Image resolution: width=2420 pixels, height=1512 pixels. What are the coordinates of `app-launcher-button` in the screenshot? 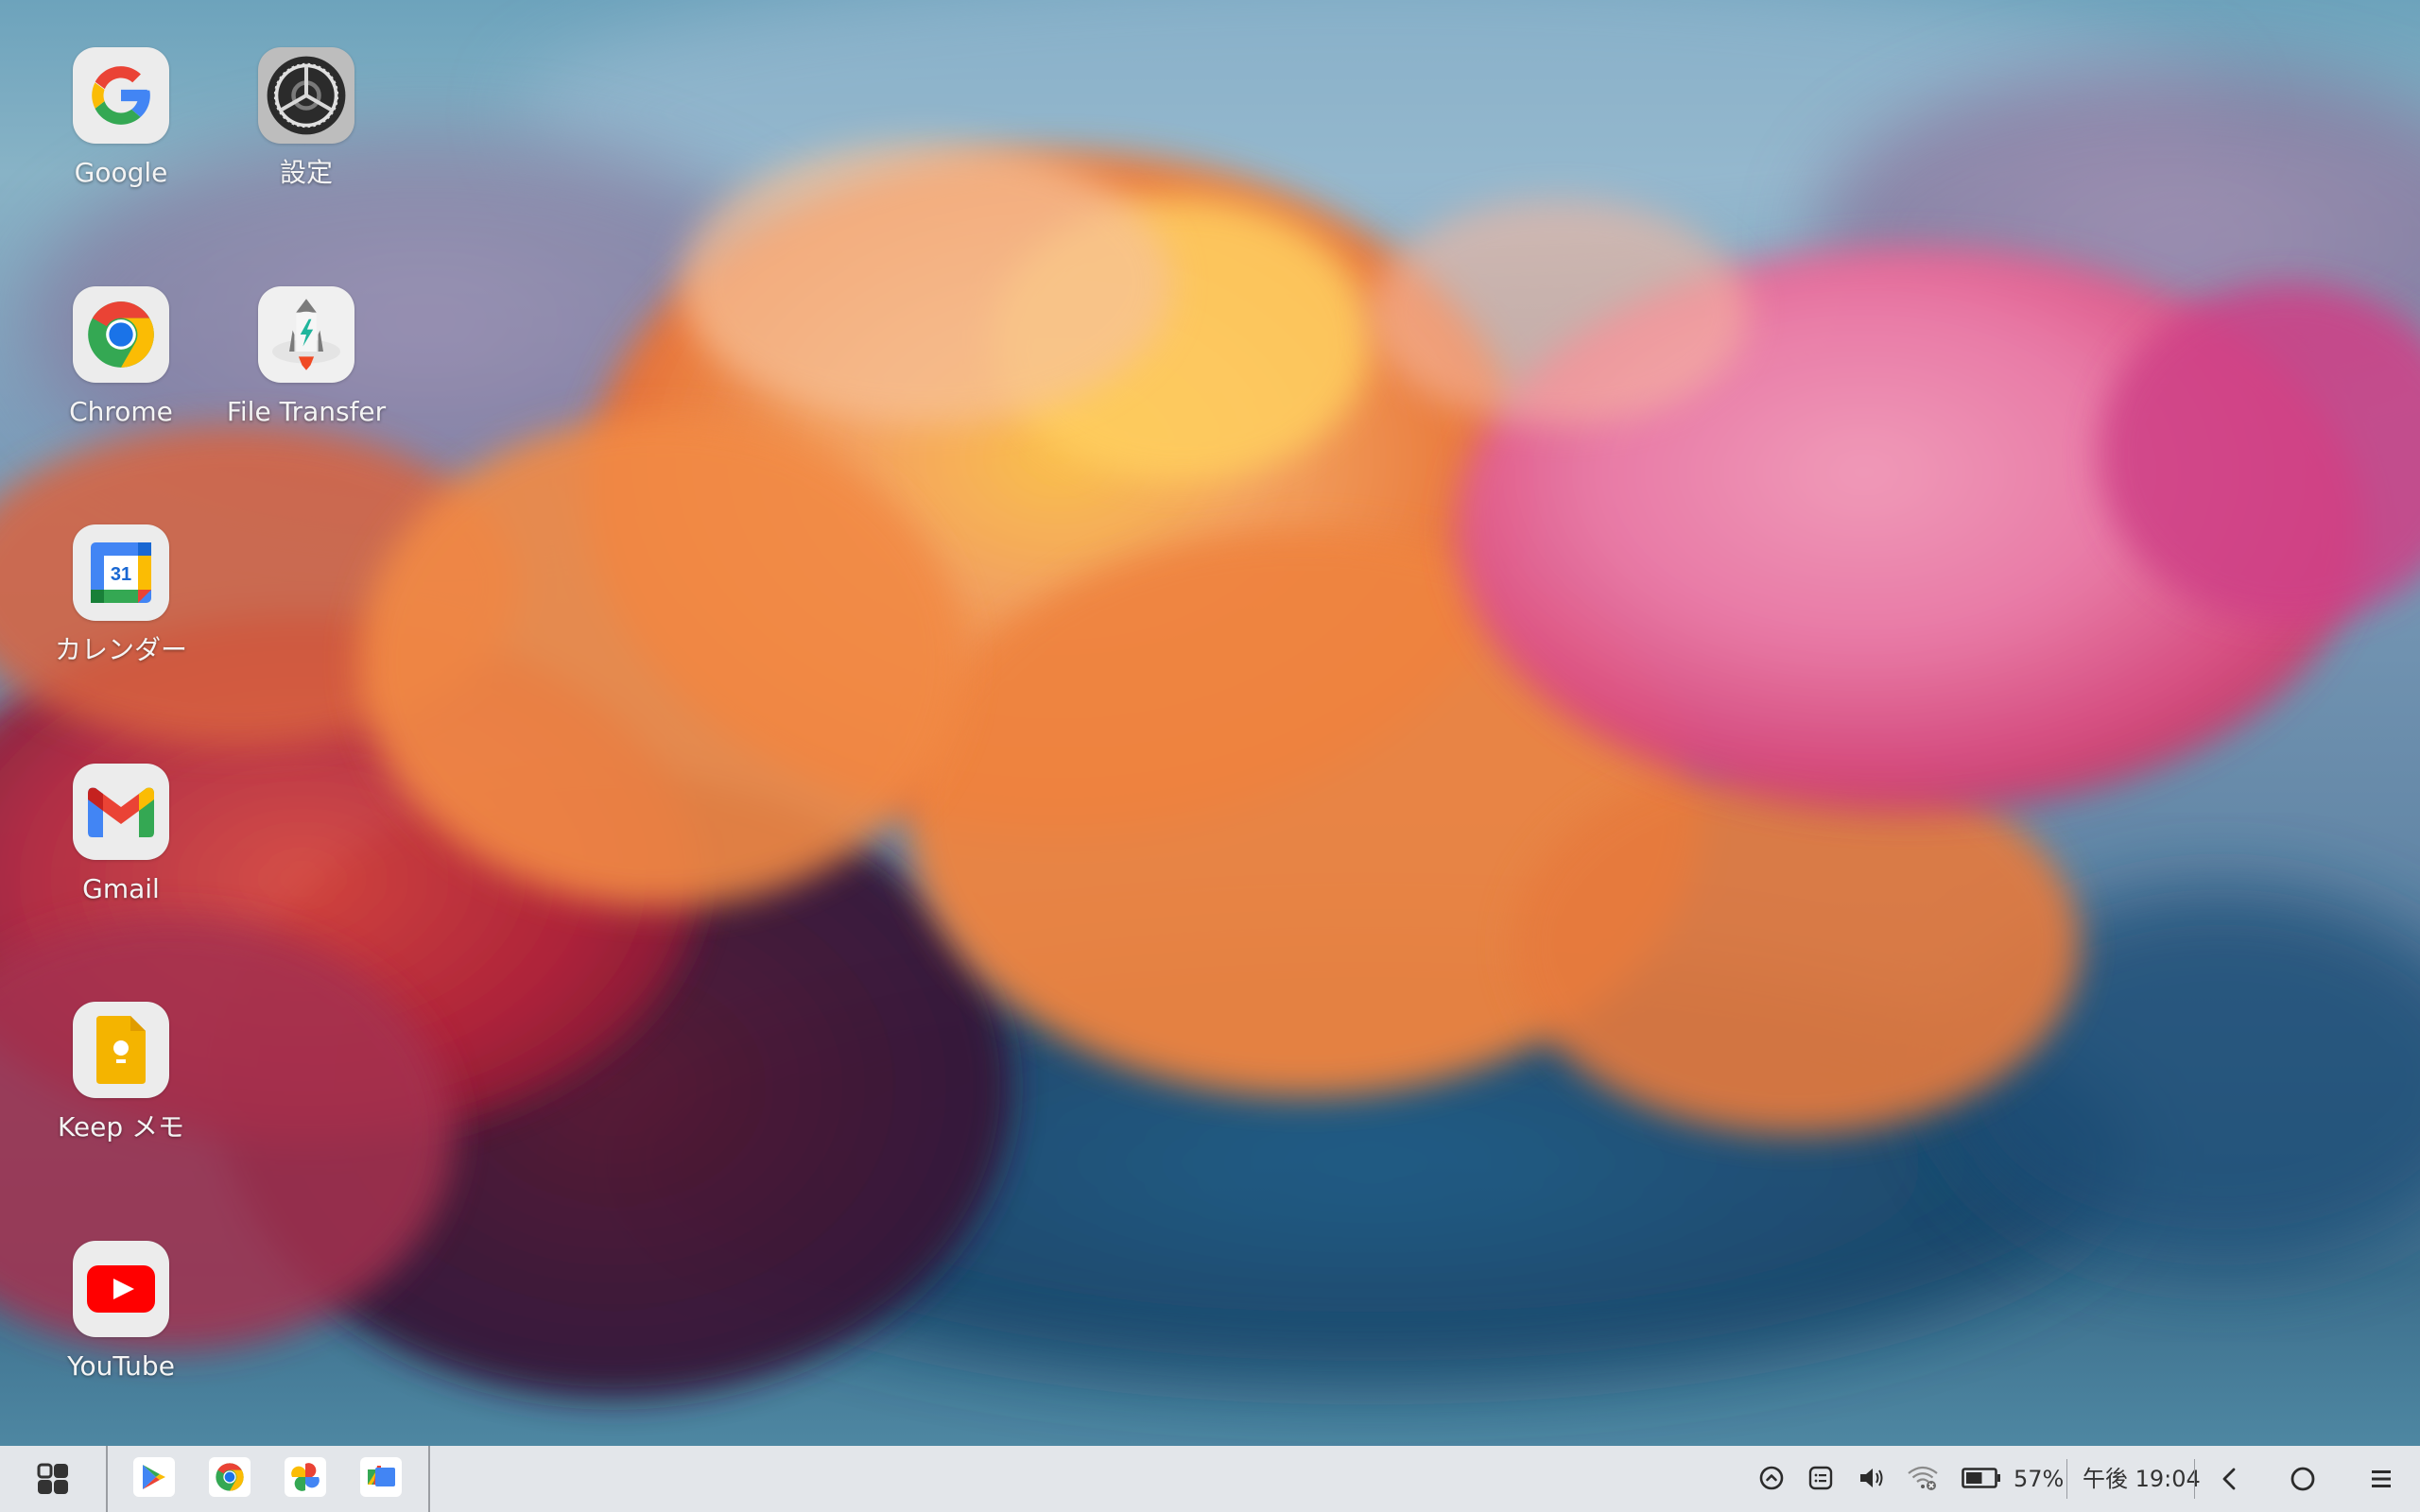 It's located at (53, 1479).